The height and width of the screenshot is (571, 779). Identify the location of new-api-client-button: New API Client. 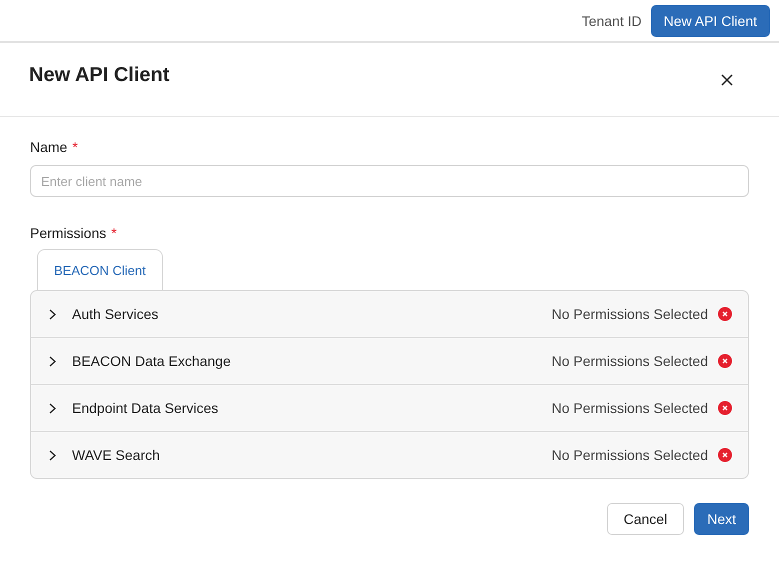
(710, 20).